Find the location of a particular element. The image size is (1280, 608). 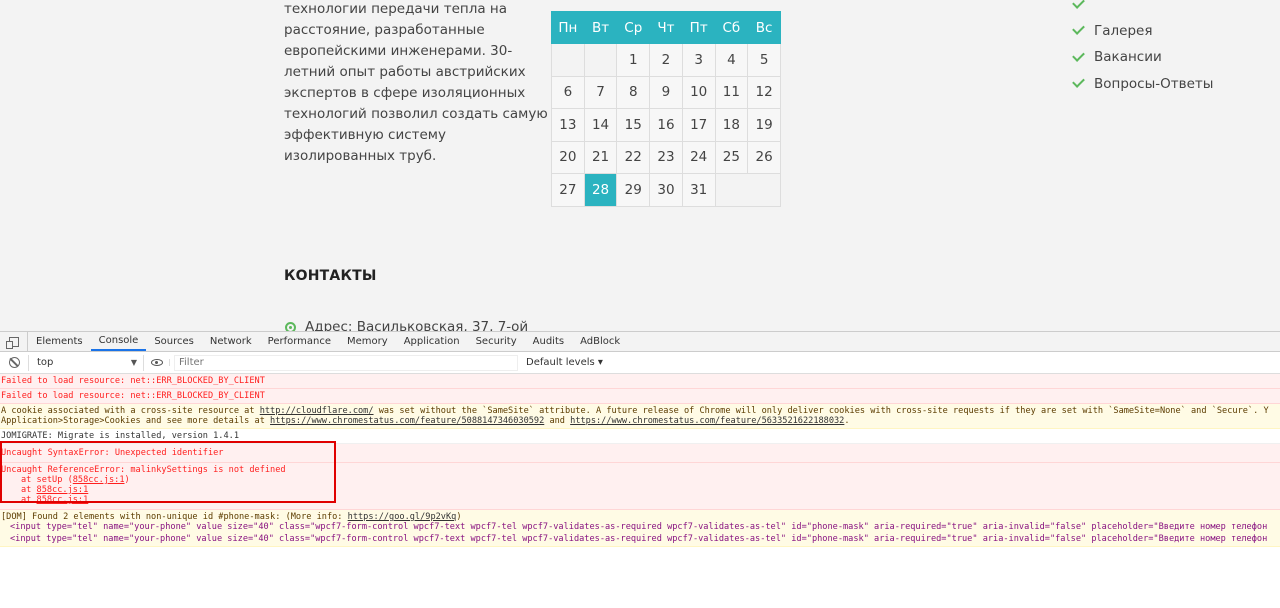

calendar-week: 27 28 29 30 31 is located at coordinates (666, 190).